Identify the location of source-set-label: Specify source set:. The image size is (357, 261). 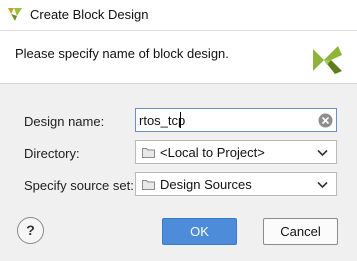
(79, 185).